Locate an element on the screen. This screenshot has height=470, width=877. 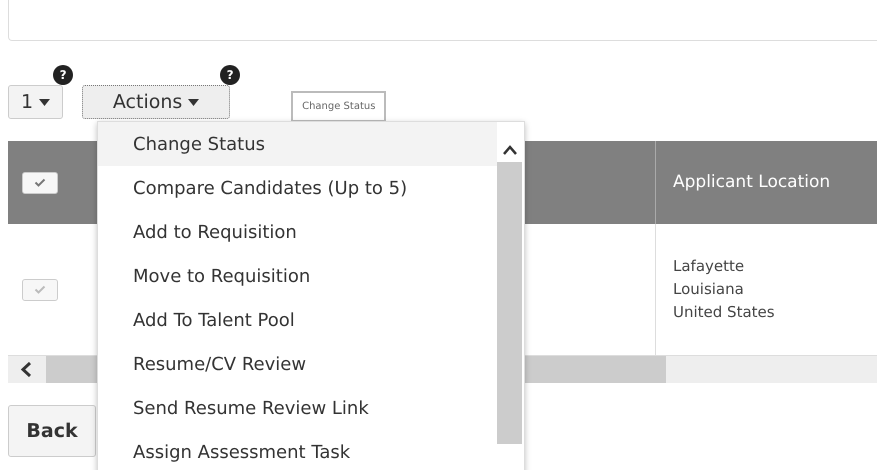
location-text: Louisiana is located at coordinates (708, 289).